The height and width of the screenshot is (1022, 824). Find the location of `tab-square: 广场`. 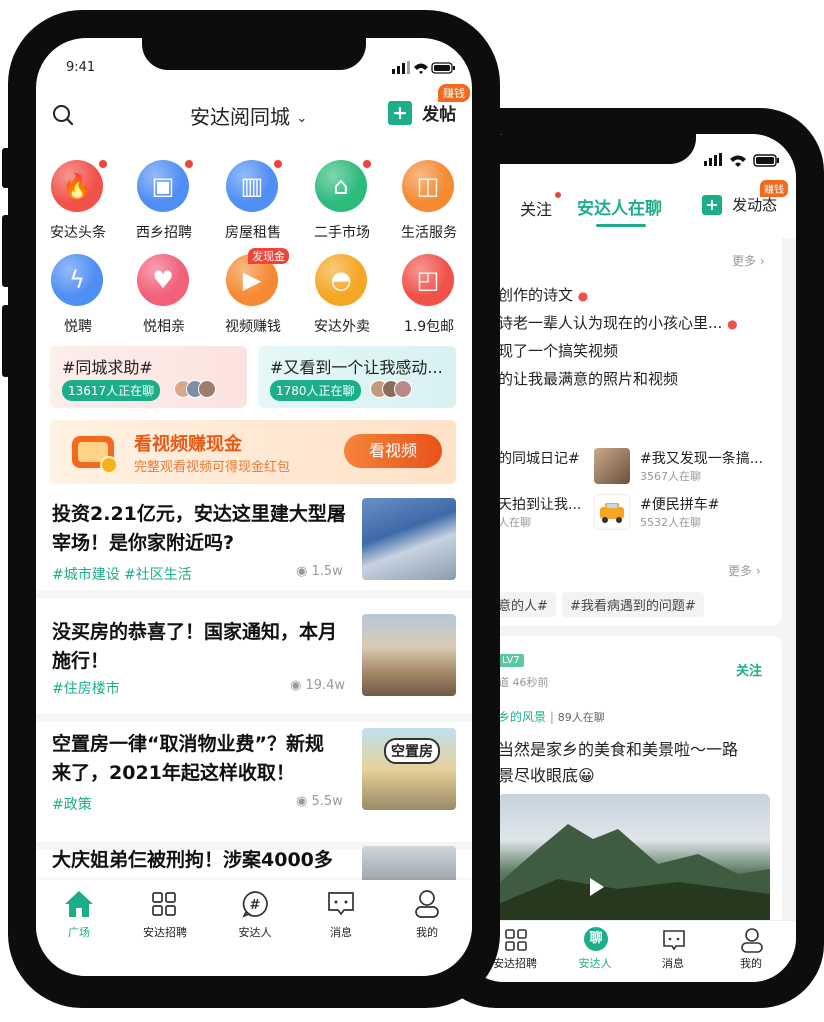

tab-square: 广场 is located at coordinates (79, 916).